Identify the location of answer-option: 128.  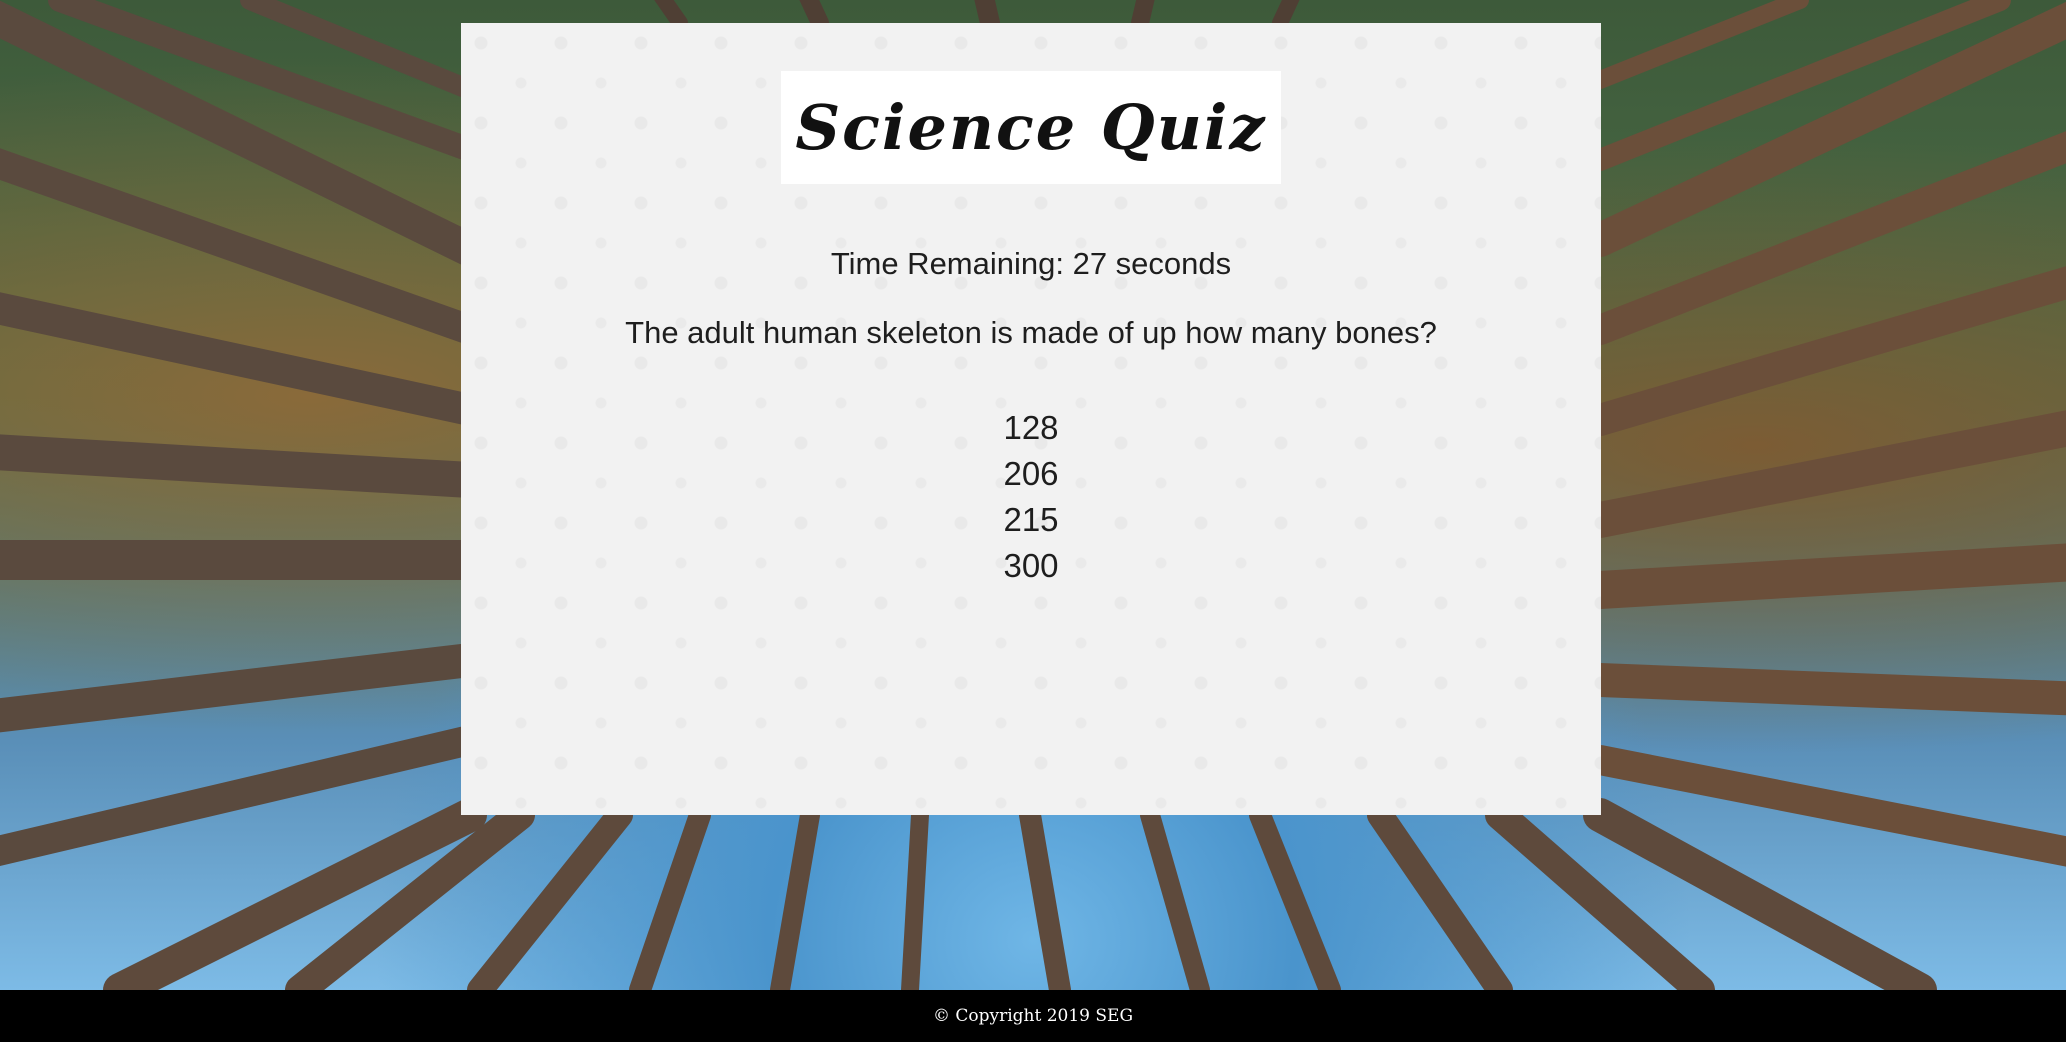
(1030, 428).